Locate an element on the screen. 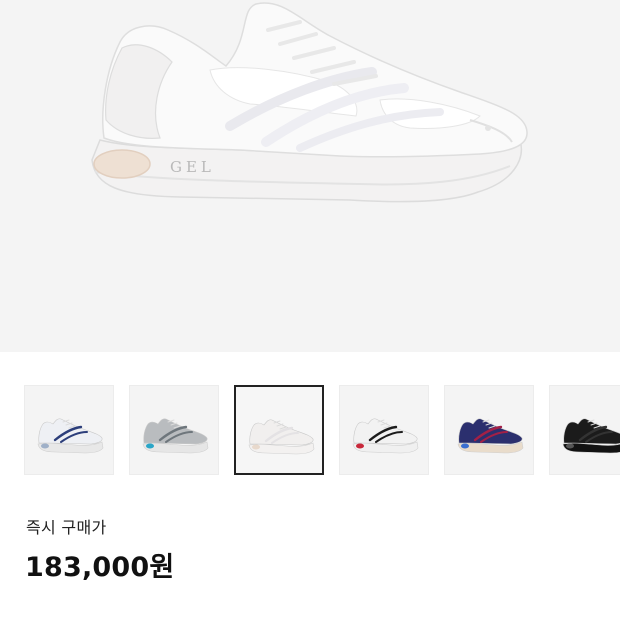 The height and width of the screenshot is (620, 620). gel-logo-text: GEL is located at coordinates (192, 167).